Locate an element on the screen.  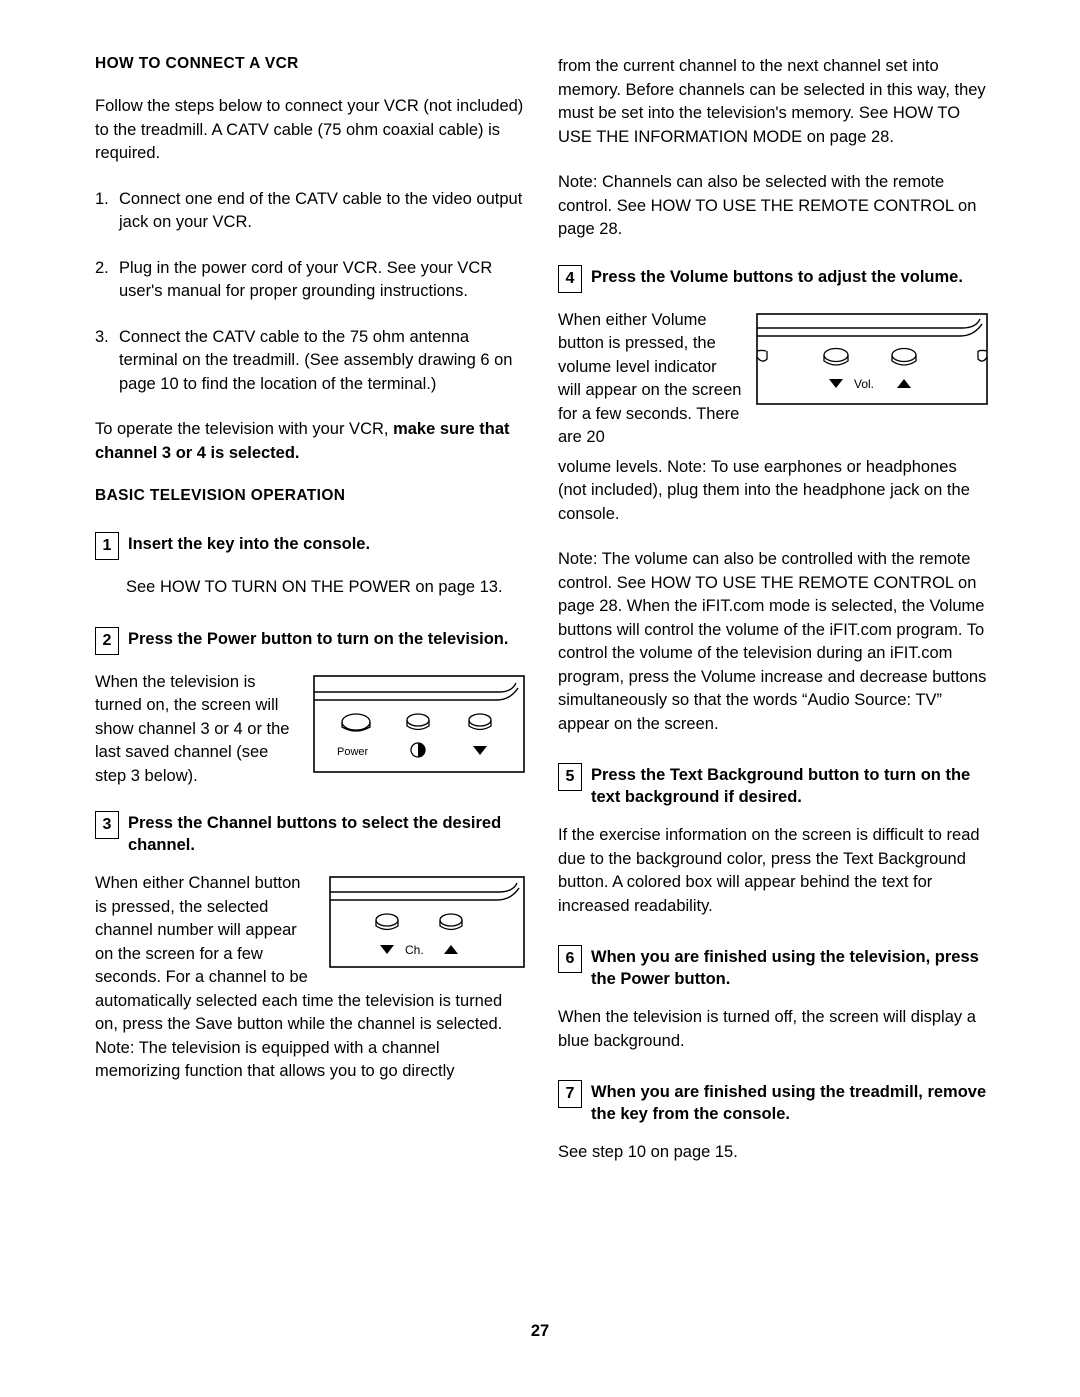
step-7-body: See step 10 on page 15. is located at coordinates (648, 1152).